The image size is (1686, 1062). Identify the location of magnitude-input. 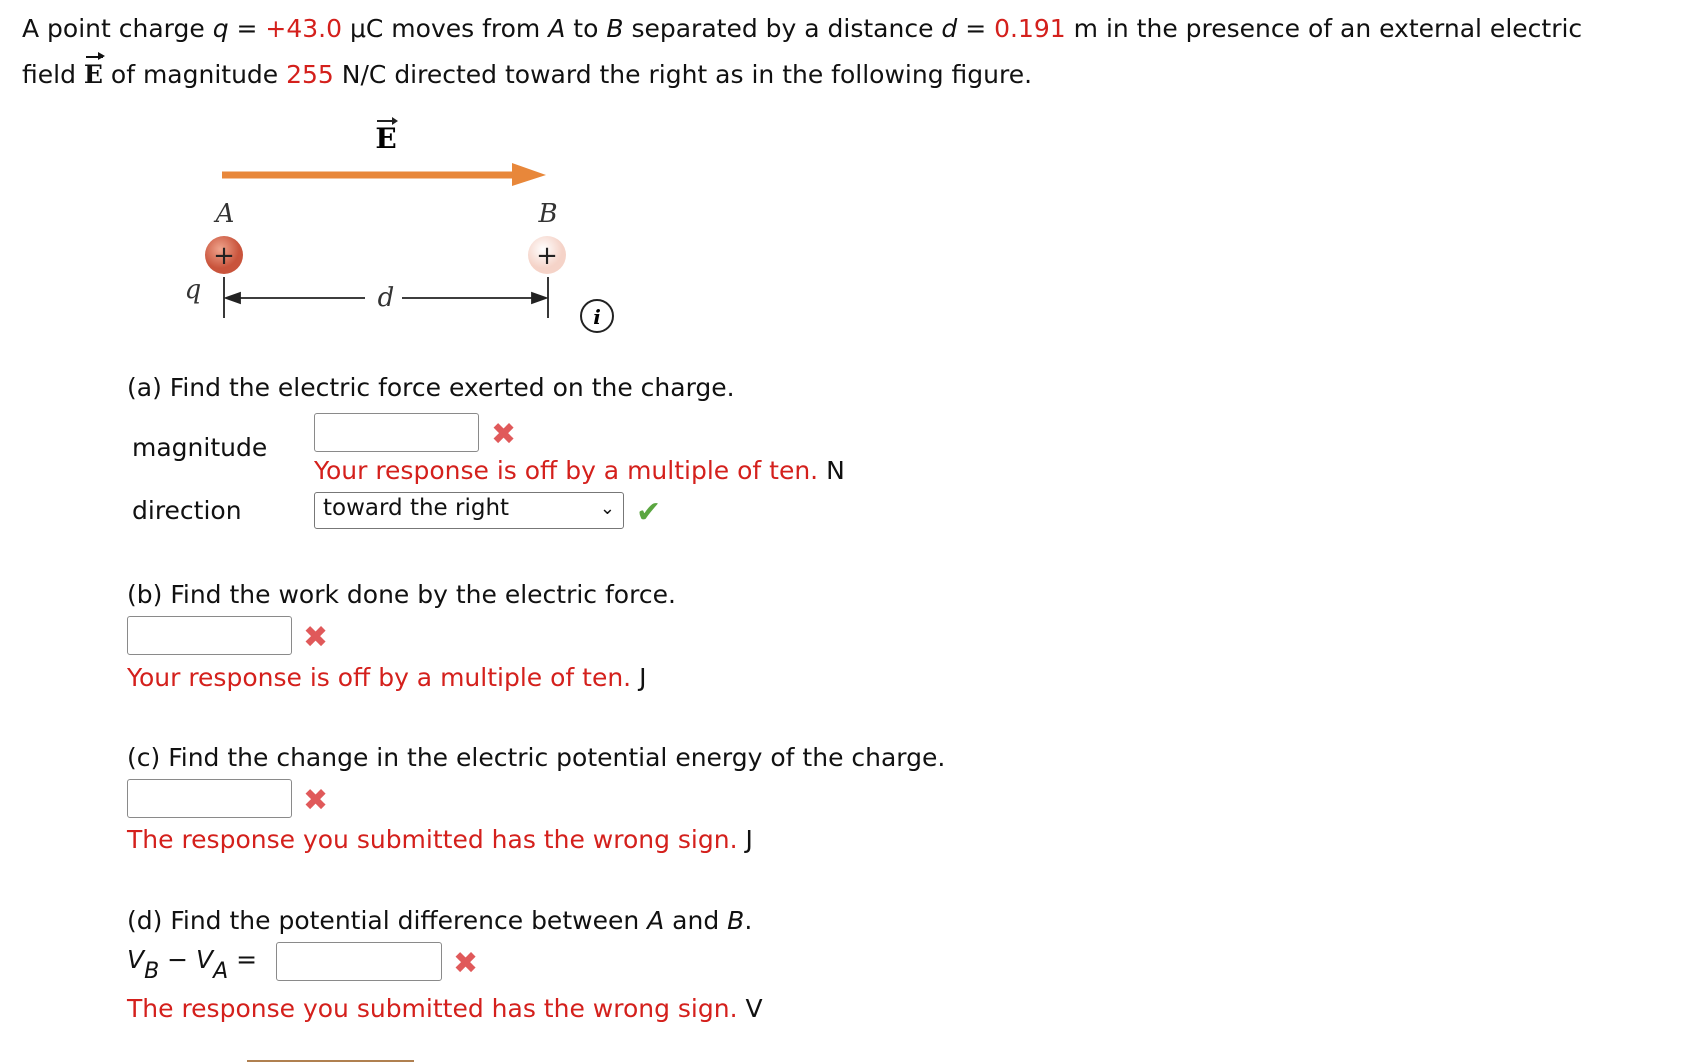
(396, 432).